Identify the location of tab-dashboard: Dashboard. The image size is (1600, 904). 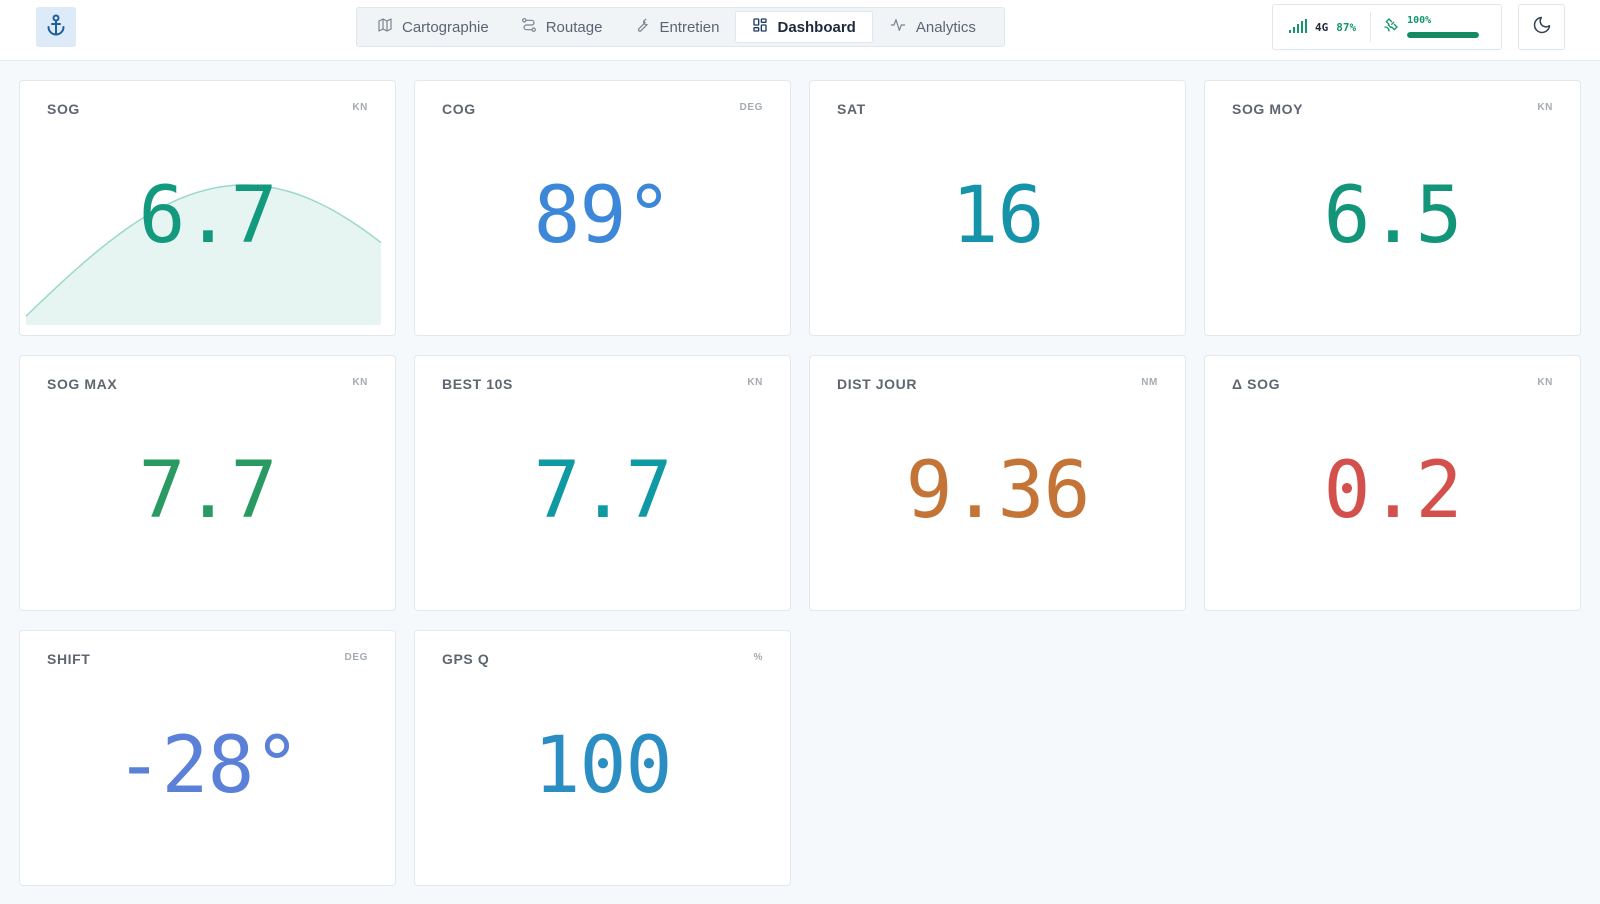
(804, 27).